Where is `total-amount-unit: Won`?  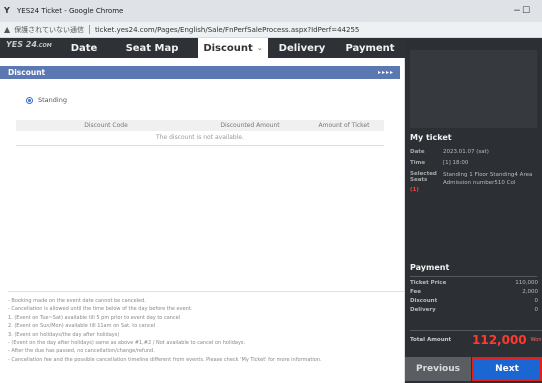
total-amount-unit: Won is located at coordinates (536, 339).